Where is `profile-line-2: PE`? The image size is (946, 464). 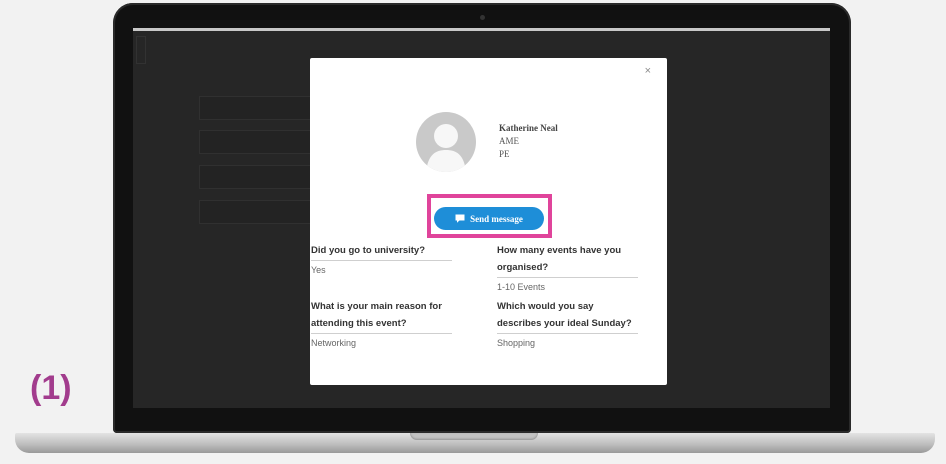
profile-line-2: PE is located at coordinates (504, 154).